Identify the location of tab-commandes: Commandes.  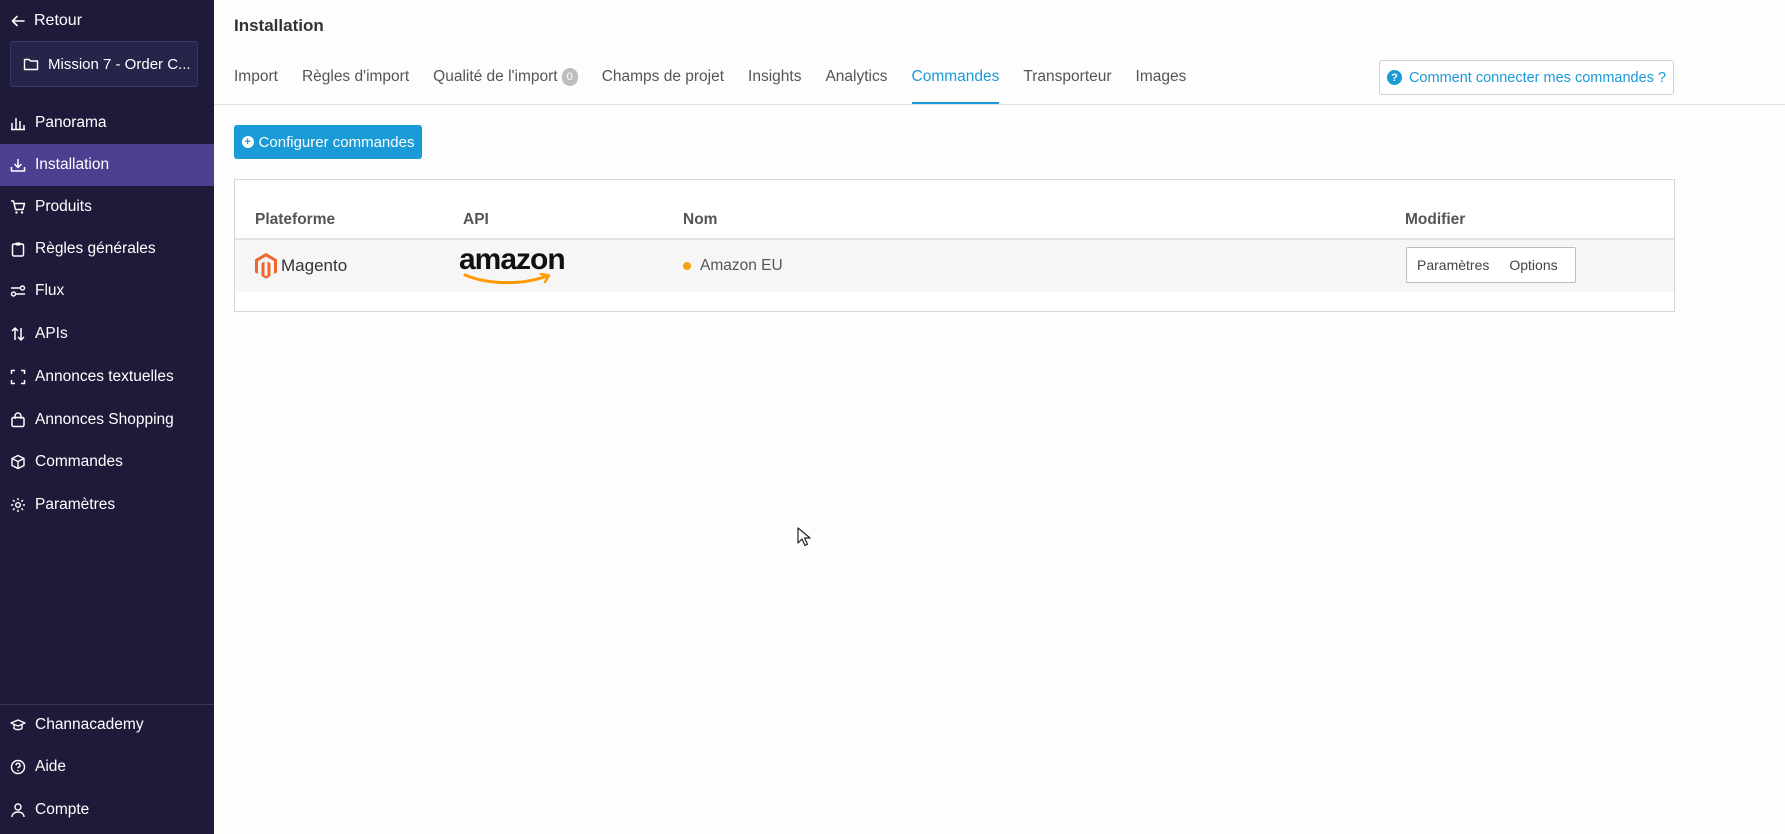
(955, 81).